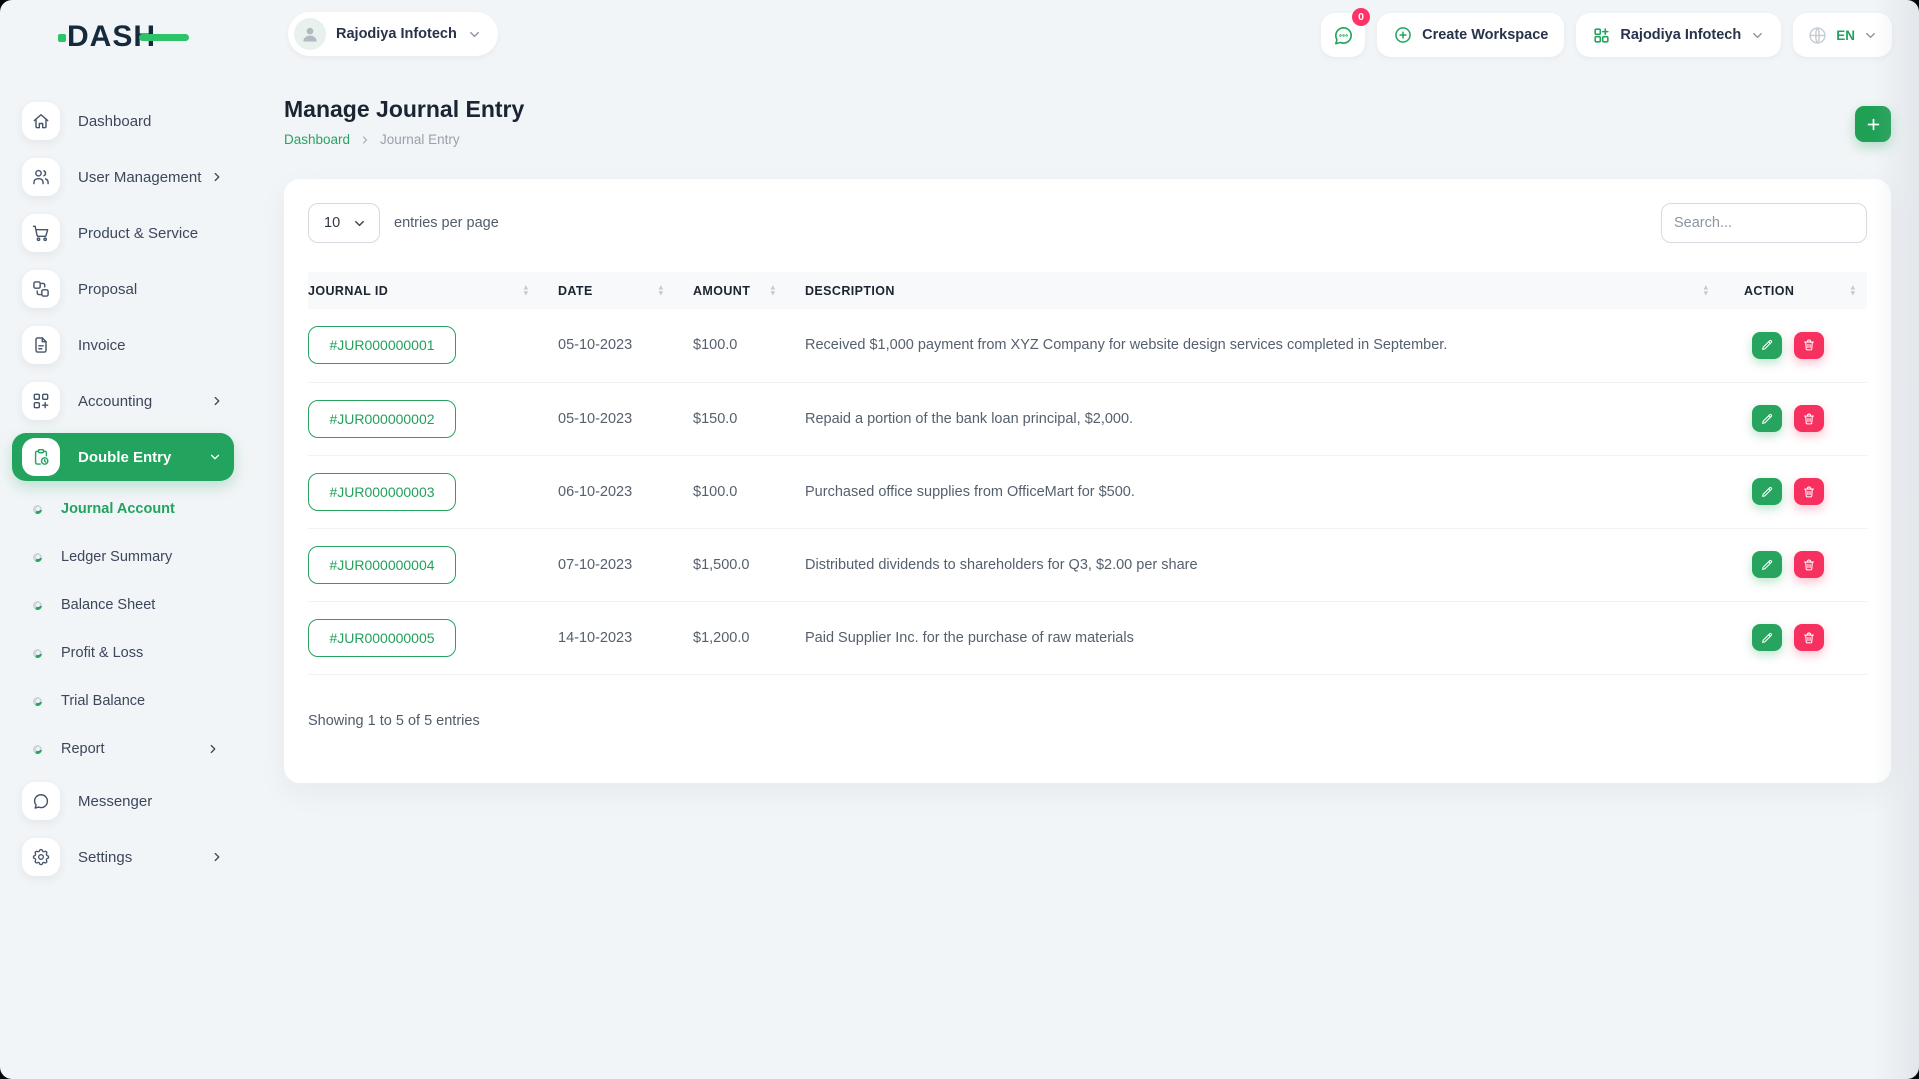  Describe the element at coordinates (749, 290) in the screenshot. I see `column-header-amount: AMOUNT ▲ ▼` at that location.